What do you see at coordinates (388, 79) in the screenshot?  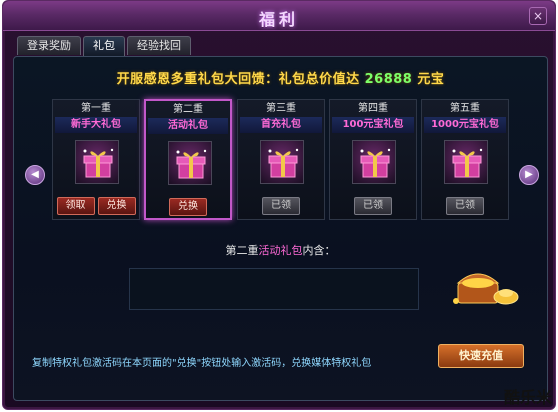 I see `headline-amount: 26888` at bounding box center [388, 79].